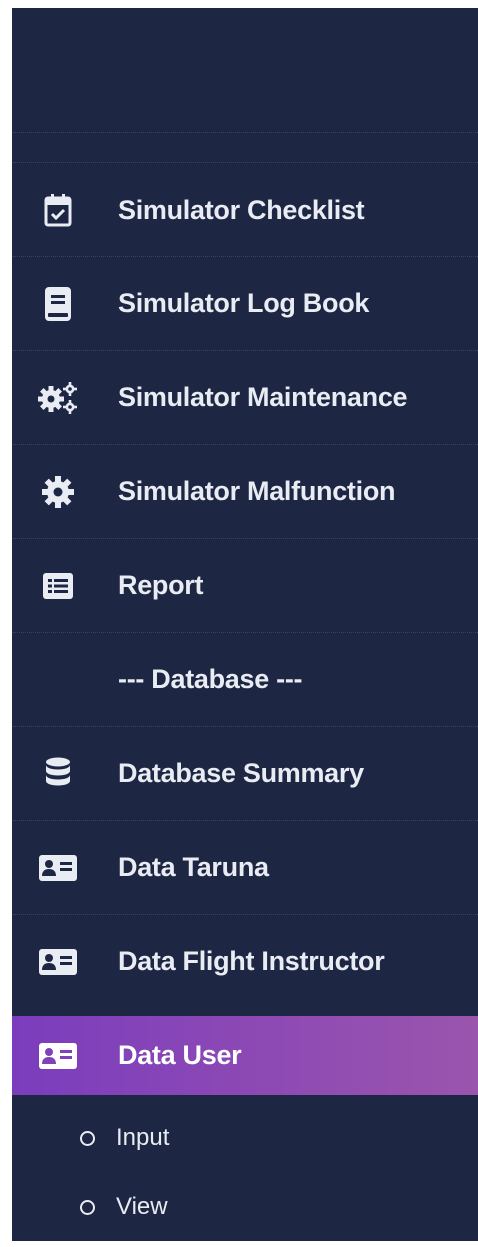 This screenshot has height=1247, width=478. I want to click on menu-item-label: Database Summary, so click(241, 773).